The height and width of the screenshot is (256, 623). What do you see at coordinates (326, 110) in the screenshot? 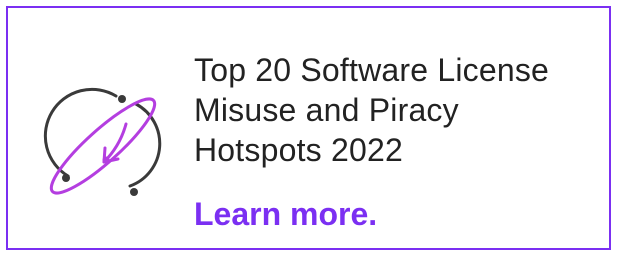
I see `promo-title-line: Misuse and Piracy` at bounding box center [326, 110].